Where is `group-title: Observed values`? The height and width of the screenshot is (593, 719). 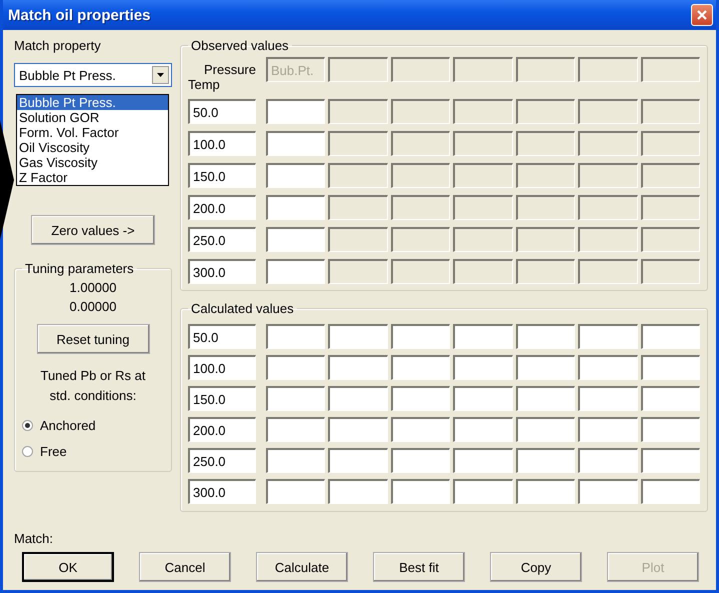
group-title: Observed values is located at coordinates (240, 45).